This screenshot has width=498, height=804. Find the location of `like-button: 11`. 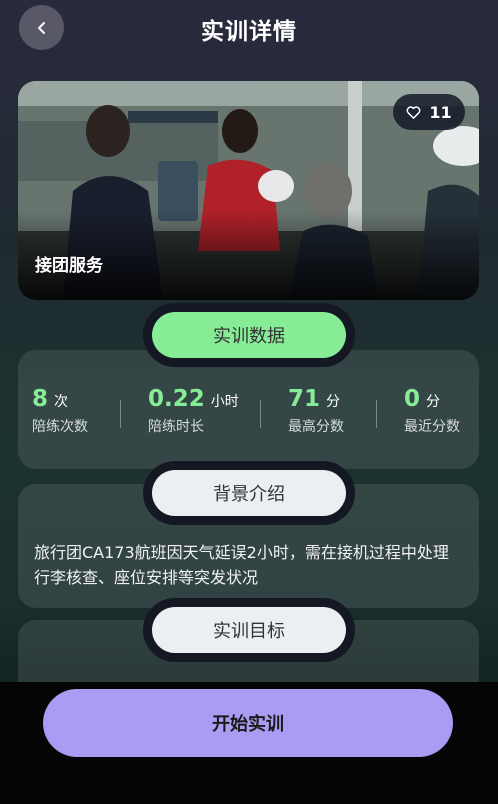

like-button: 11 is located at coordinates (429, 112).